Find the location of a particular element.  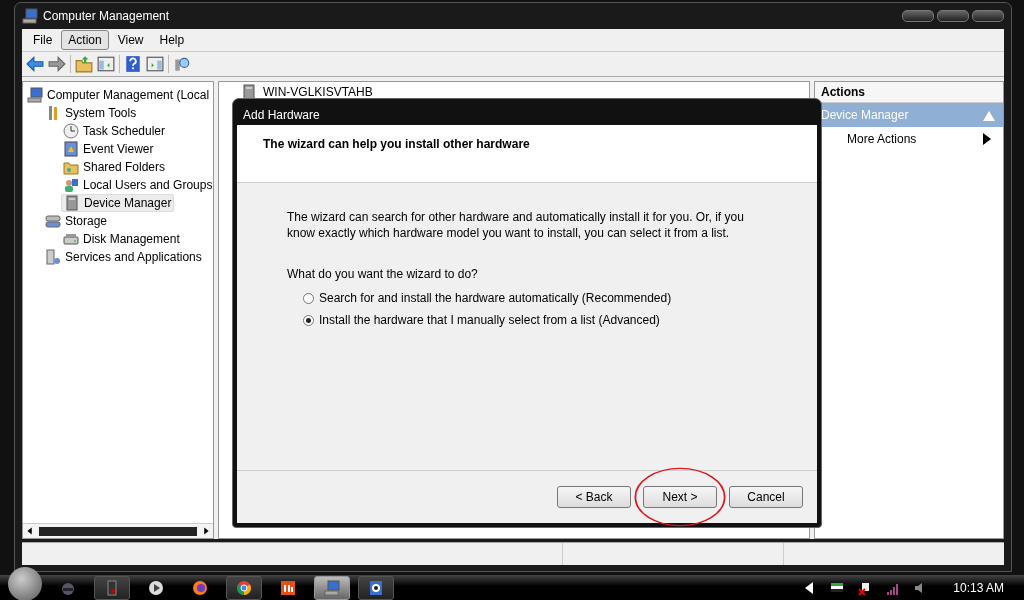

help-icon is located at coordinates (133, 64).